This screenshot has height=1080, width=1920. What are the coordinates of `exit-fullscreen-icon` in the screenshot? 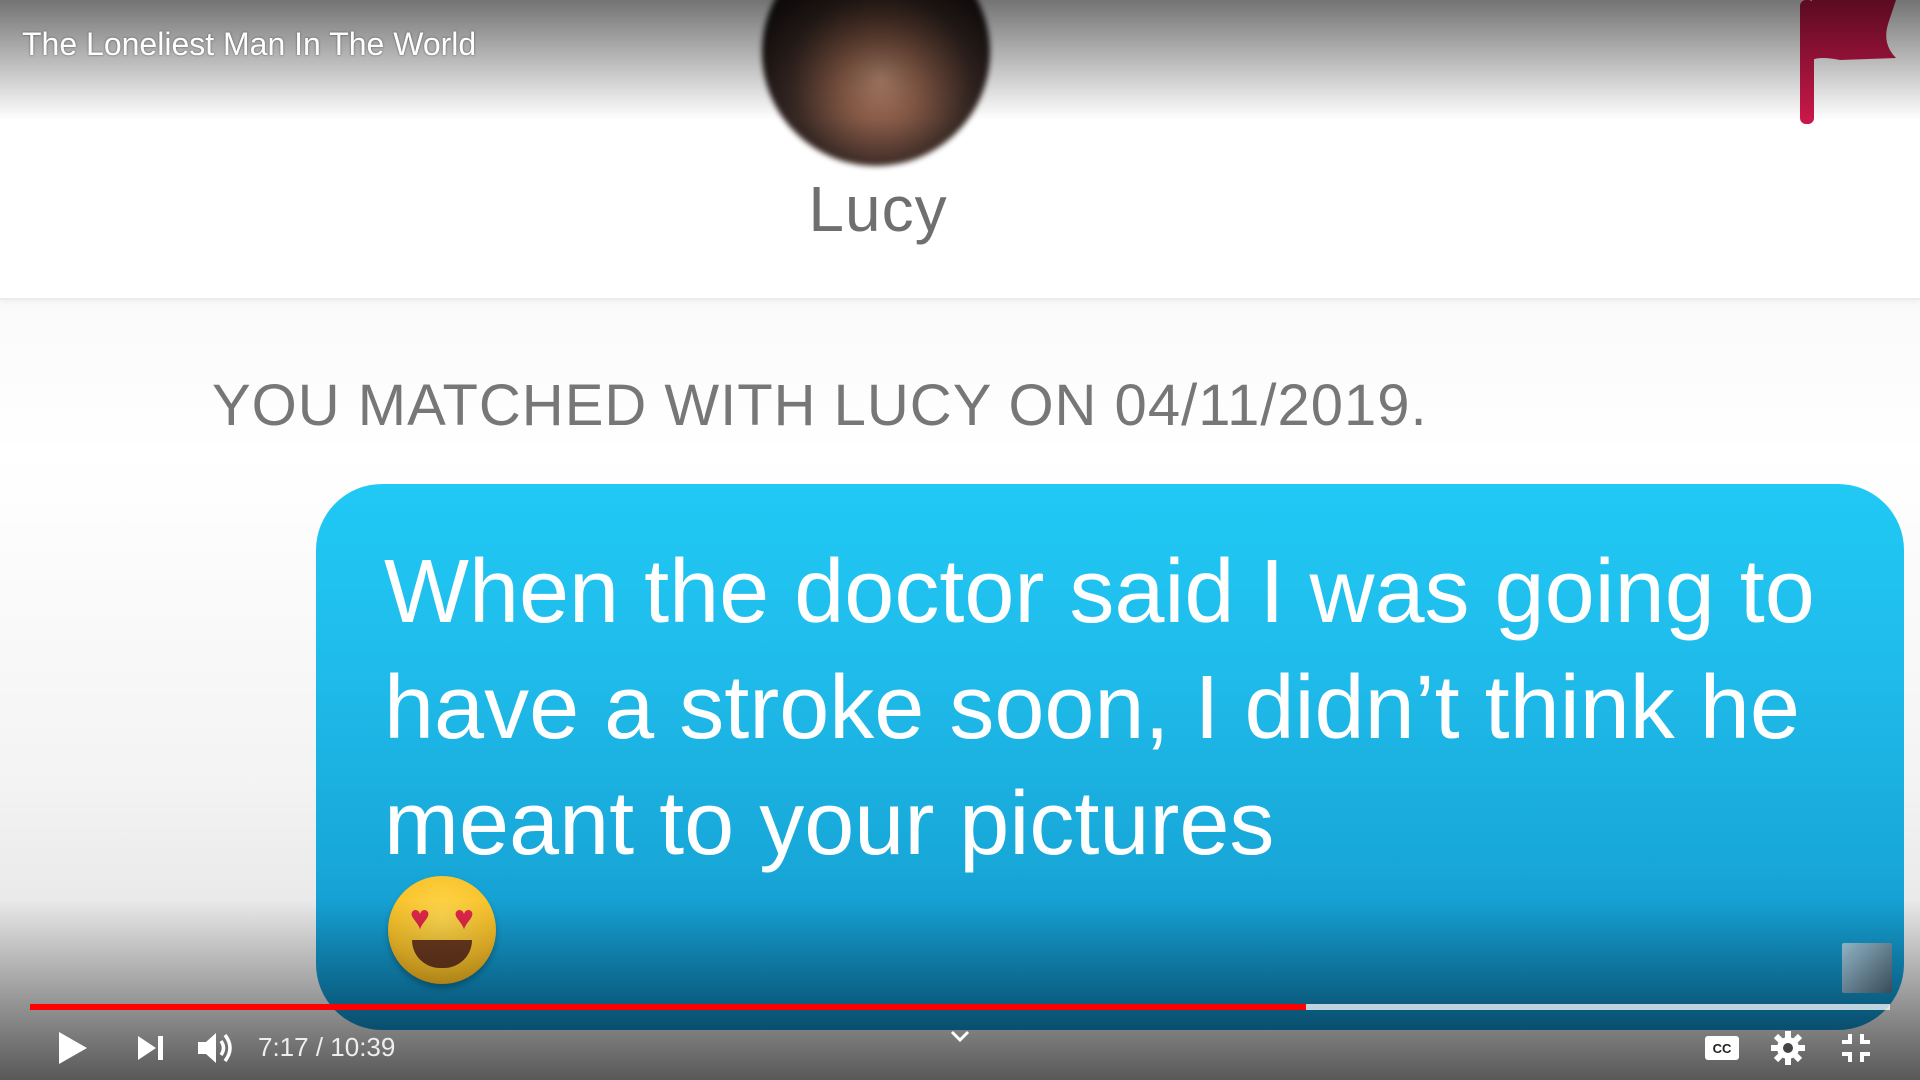 It's located at (1856, 1048).